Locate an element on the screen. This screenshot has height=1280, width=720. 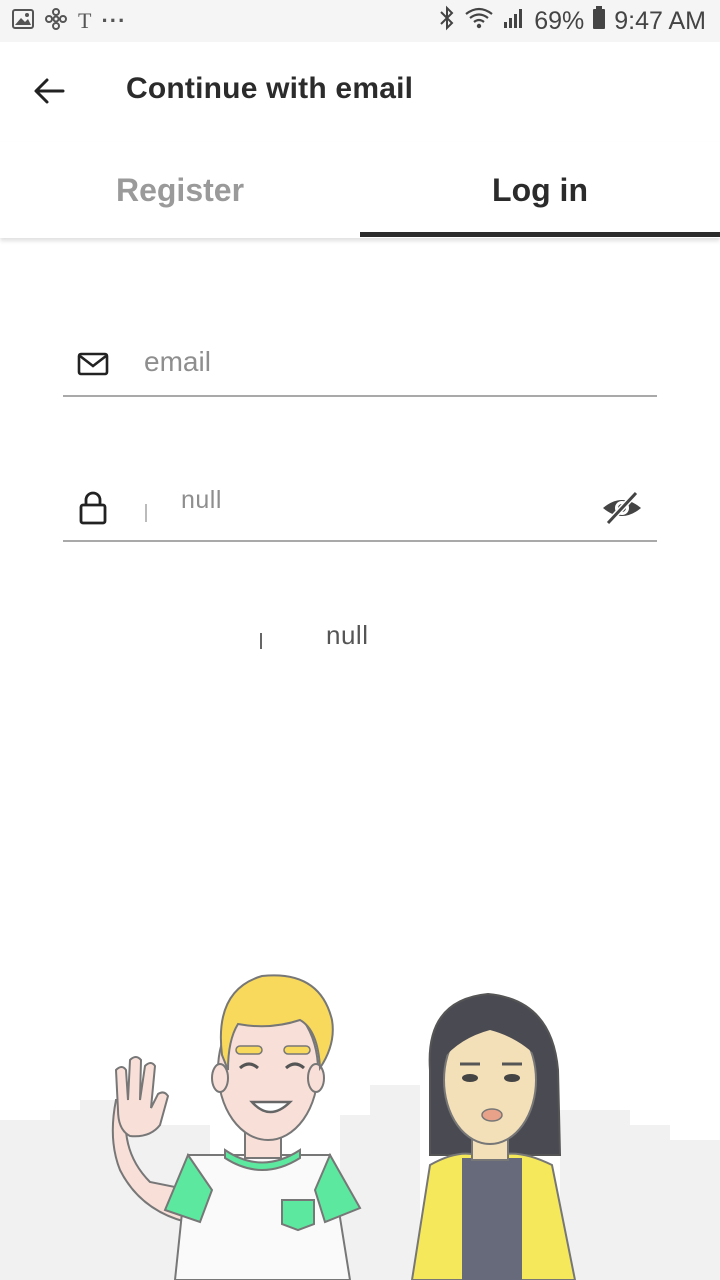
toggle-password-visibility-button is located at coordinates (622, 508).